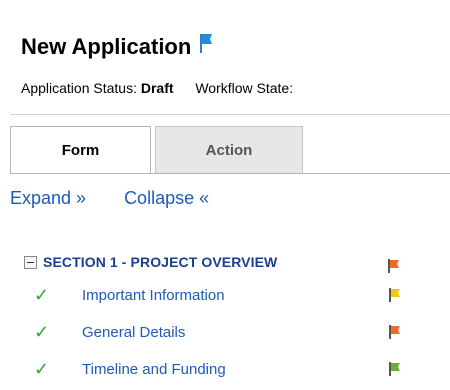 The image size is (450, 390). Describe the element at coordinates (30, 262) in the screenshot. I see `collapse-toggle-icon` at that location.